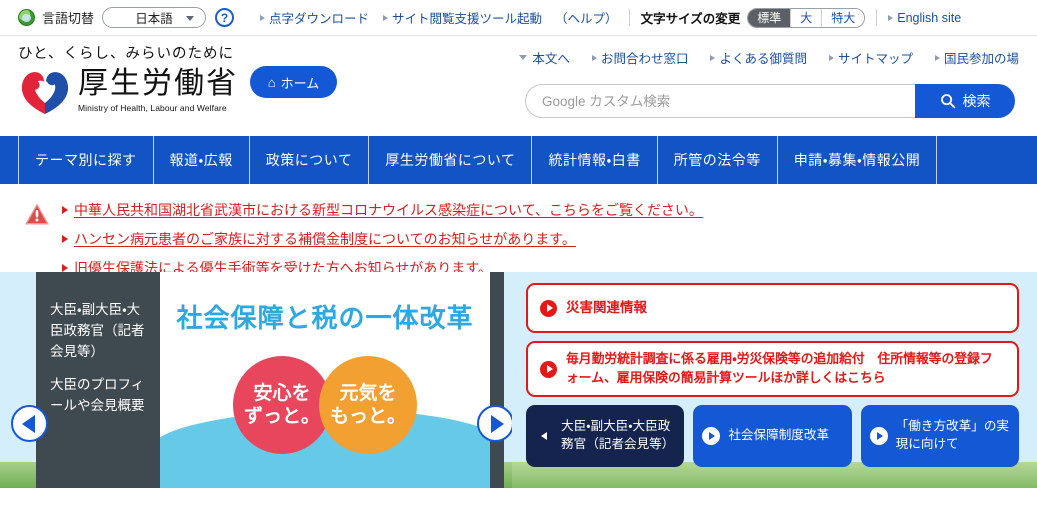  I want to click on minister-box: 大臣・副大臣・大臣政務官（記者会見等）, so click(605, 436).